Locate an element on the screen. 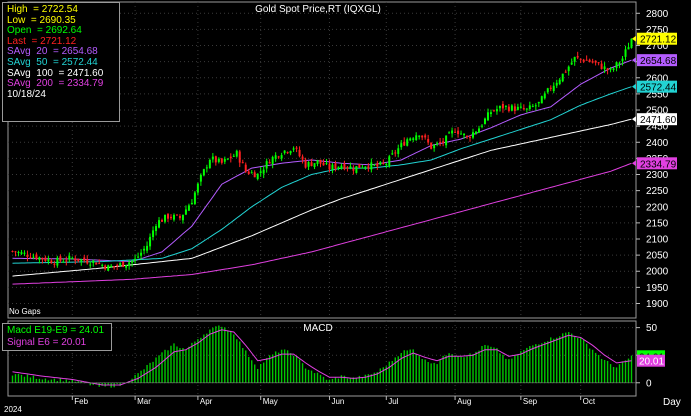 Image resolution: width=691 pixels, height=416 pixels. info-label: Low is located at coordinates (16, 20).